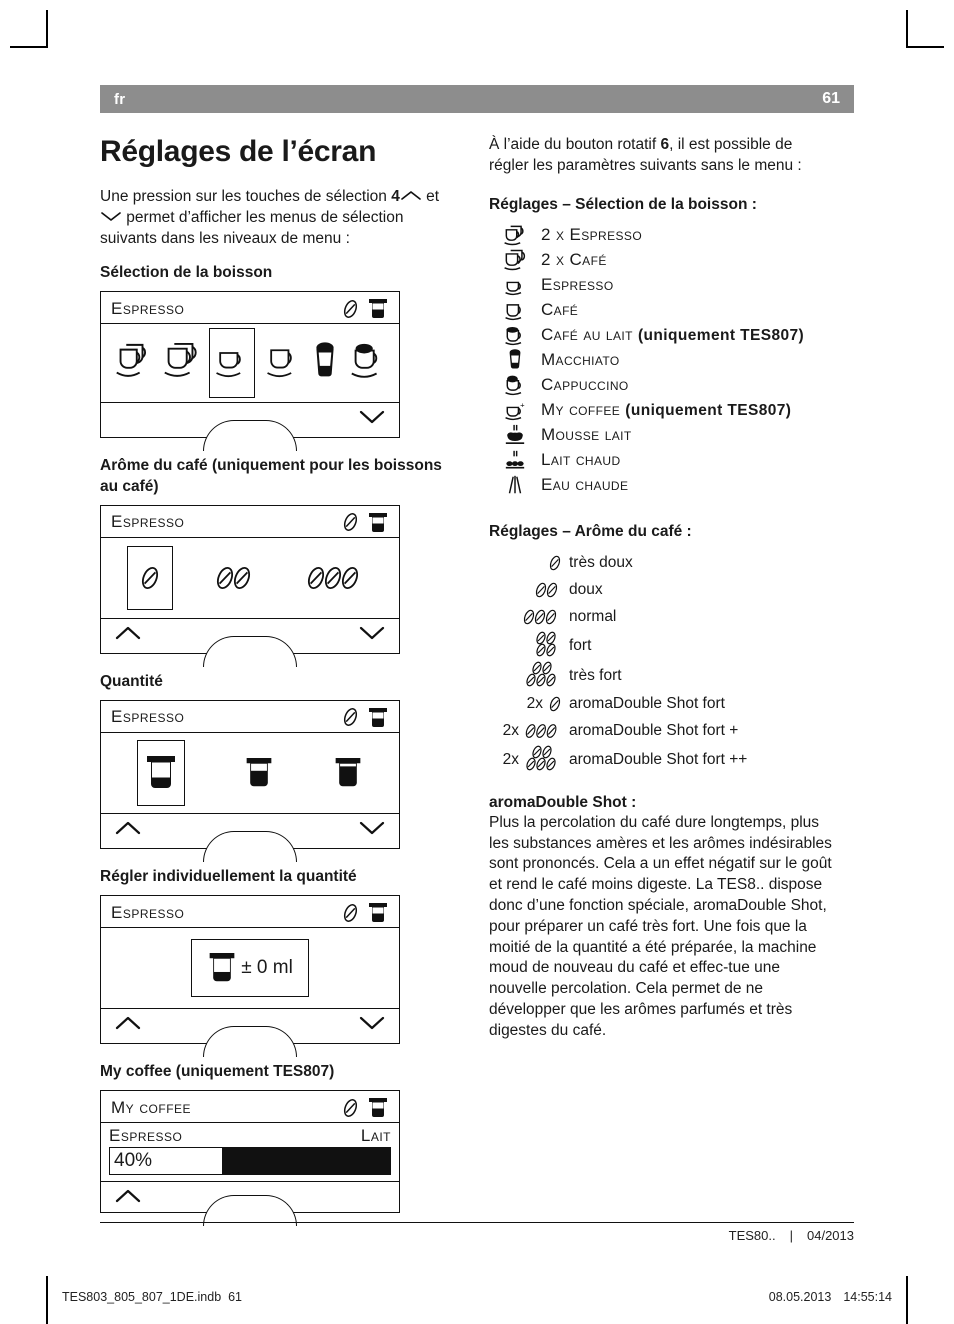  I want to click on list-item-label: My coffee (uniquement TES807), so click(666, 410).